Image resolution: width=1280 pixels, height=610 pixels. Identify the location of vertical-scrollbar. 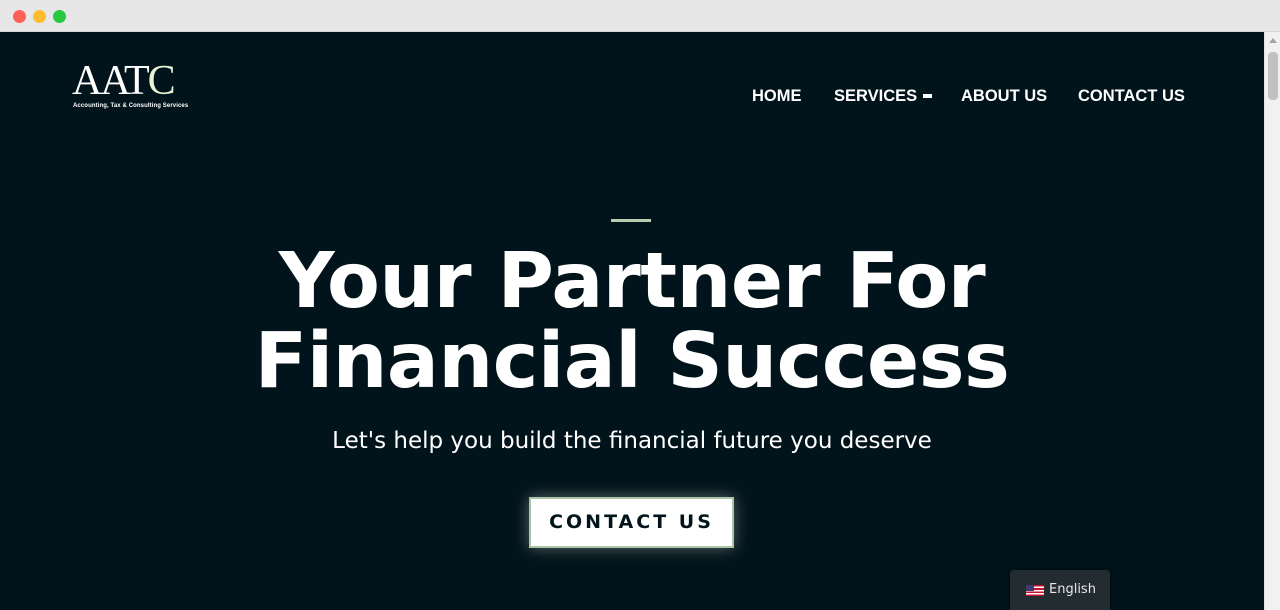
(1272, 321).